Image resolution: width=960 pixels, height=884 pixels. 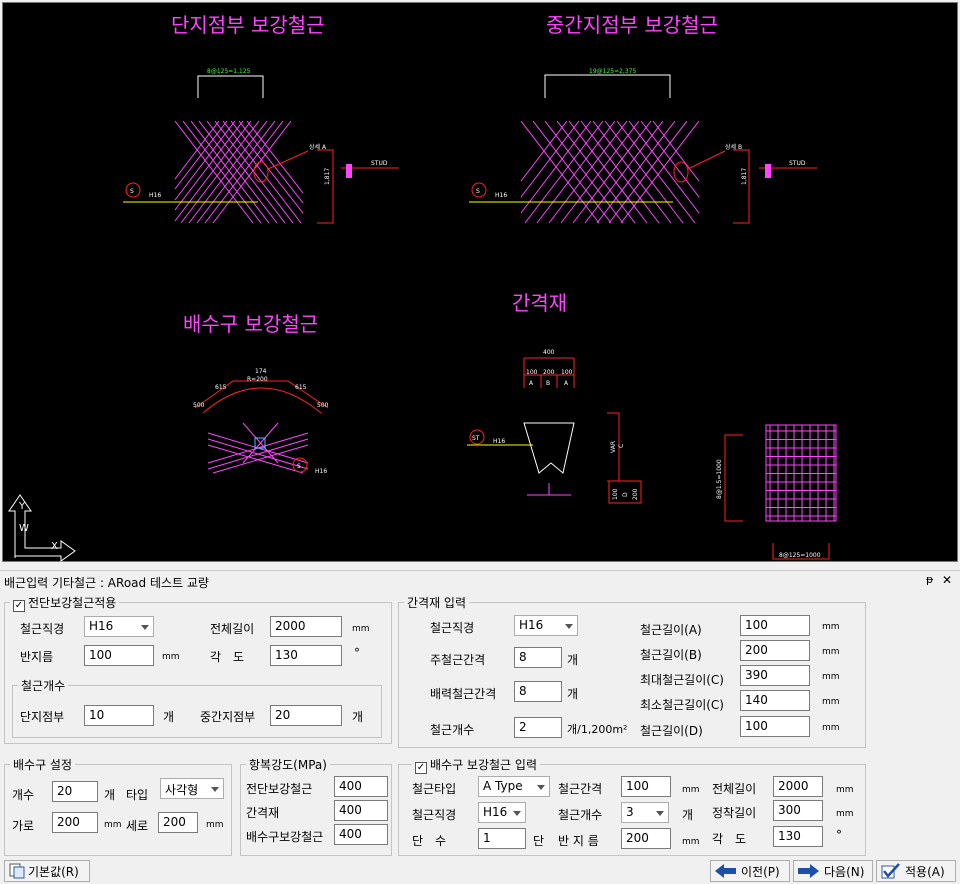 I want to click on dr-count-label: 철근개수, so click(x=580, y=815).